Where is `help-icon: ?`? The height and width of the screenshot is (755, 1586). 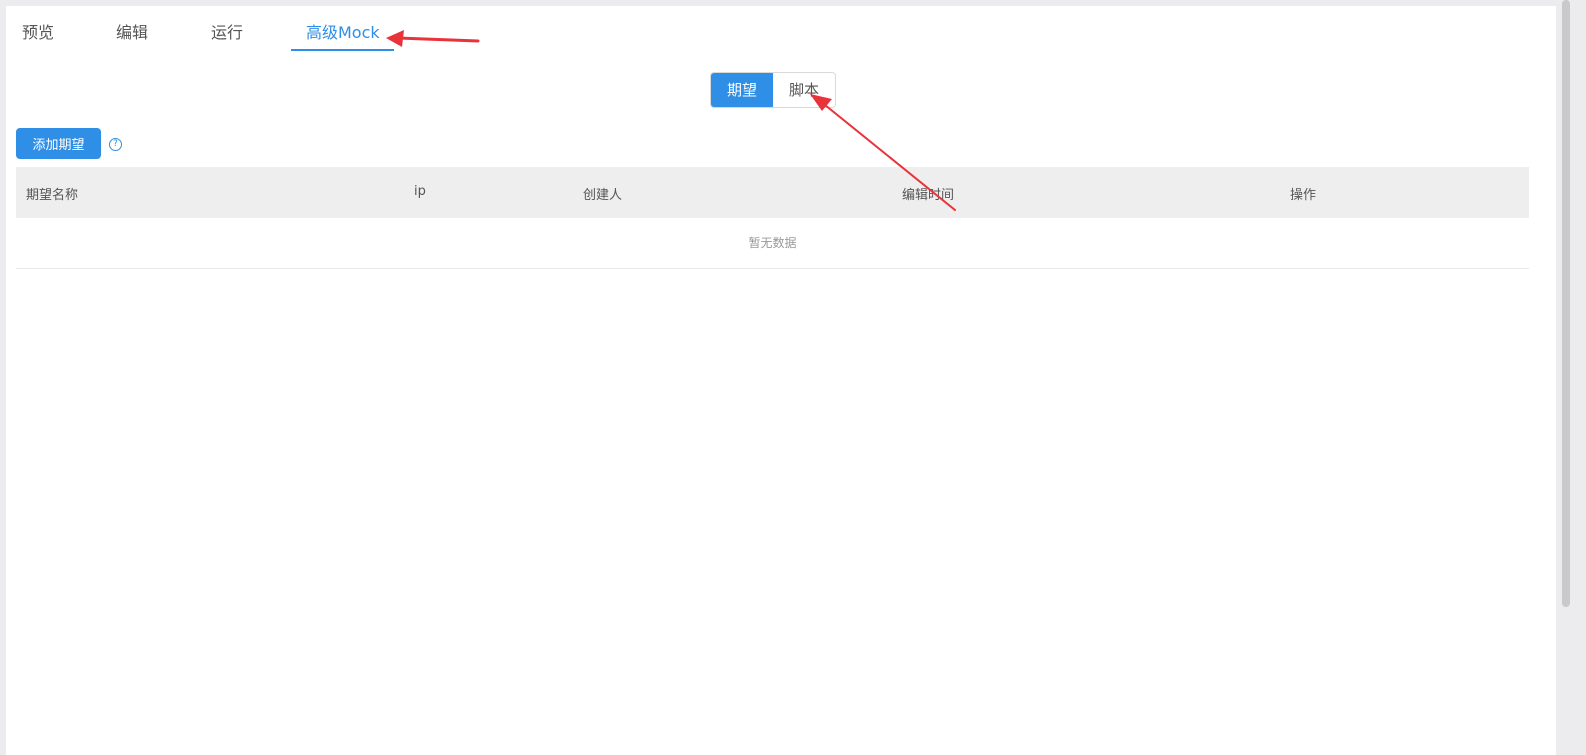 help-icon: ? is located at coordinates (115, 144).